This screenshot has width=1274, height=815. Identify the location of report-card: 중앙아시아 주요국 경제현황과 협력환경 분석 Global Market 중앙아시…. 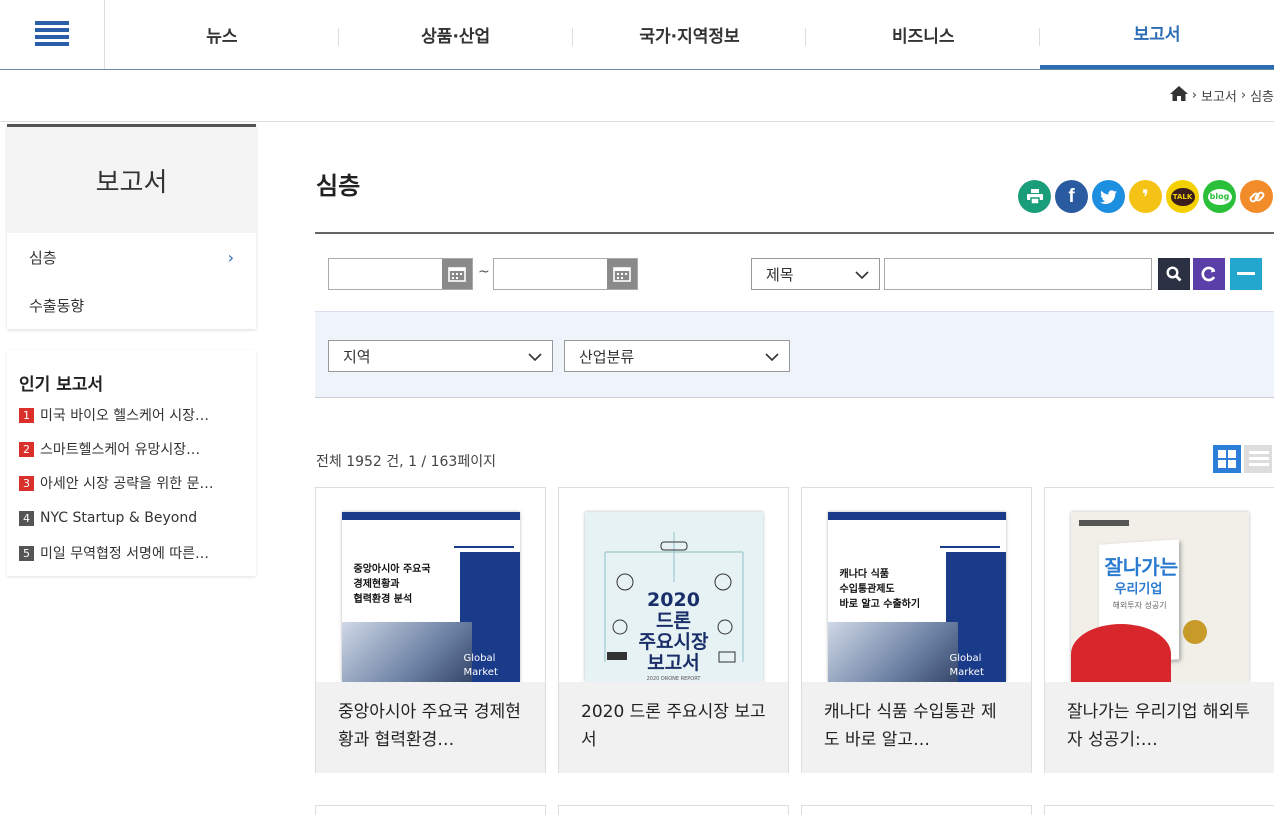
(430, 630).